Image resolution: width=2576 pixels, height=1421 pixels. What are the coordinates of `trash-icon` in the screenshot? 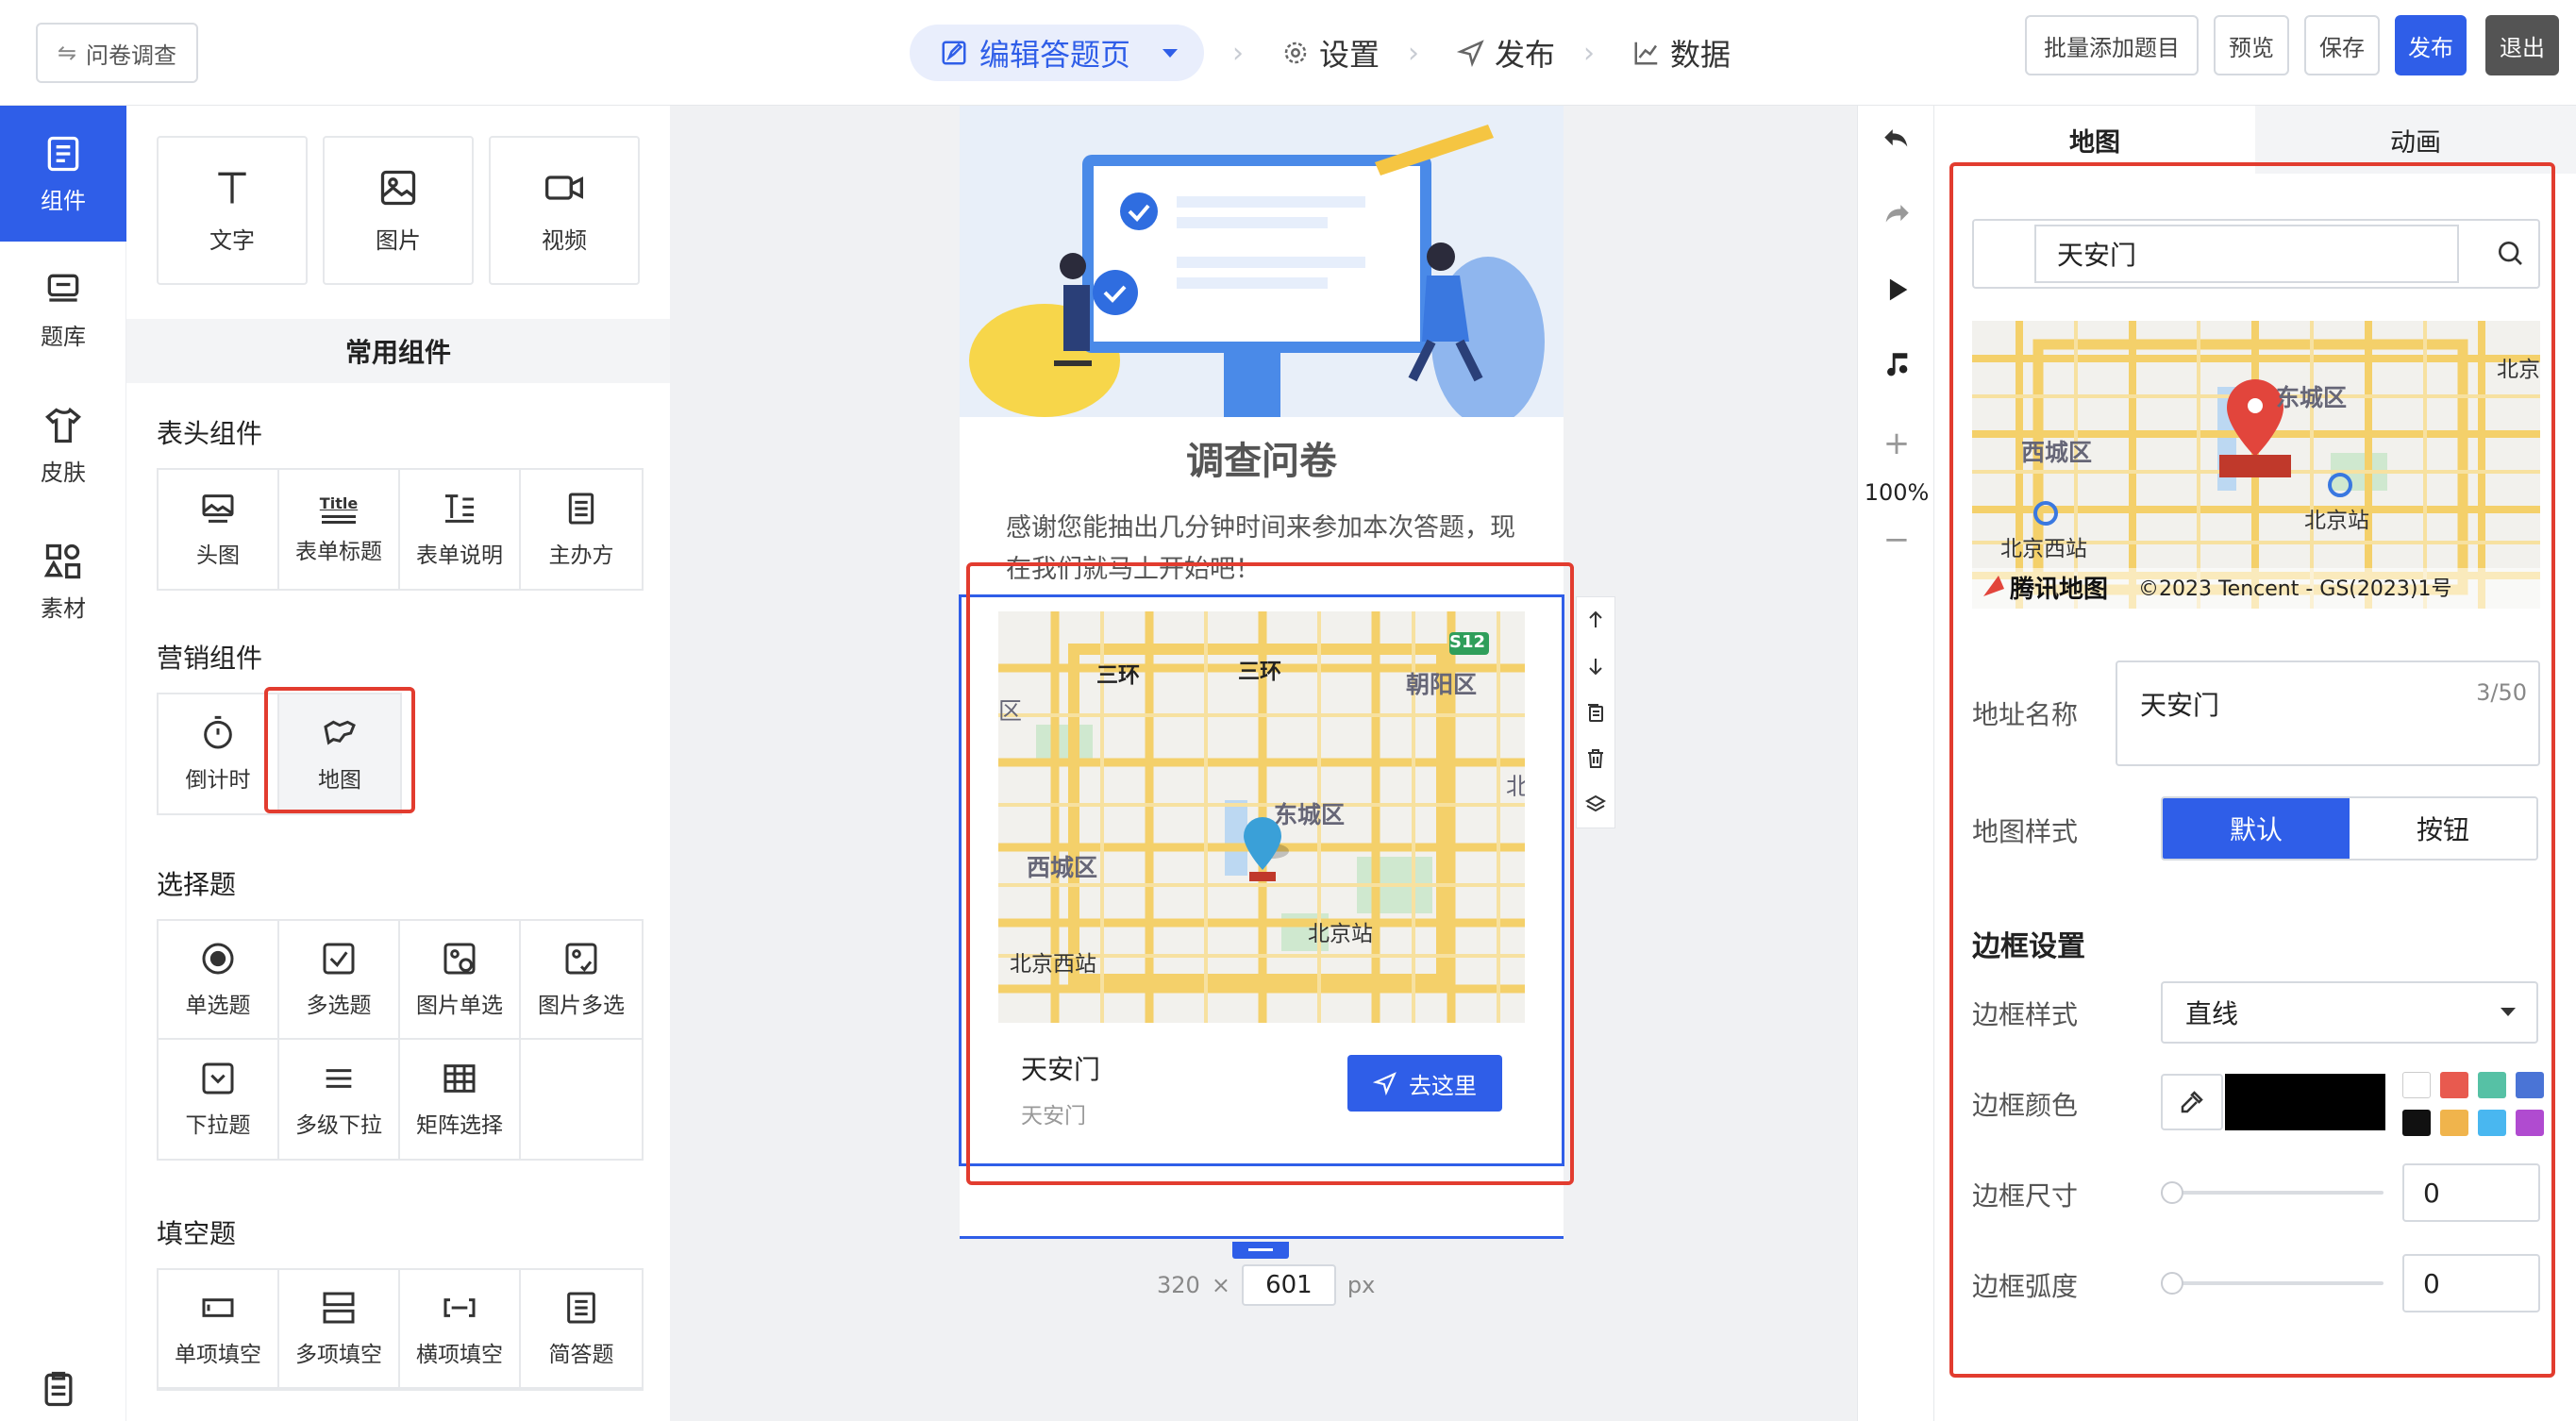 It's located at (1595, 758).